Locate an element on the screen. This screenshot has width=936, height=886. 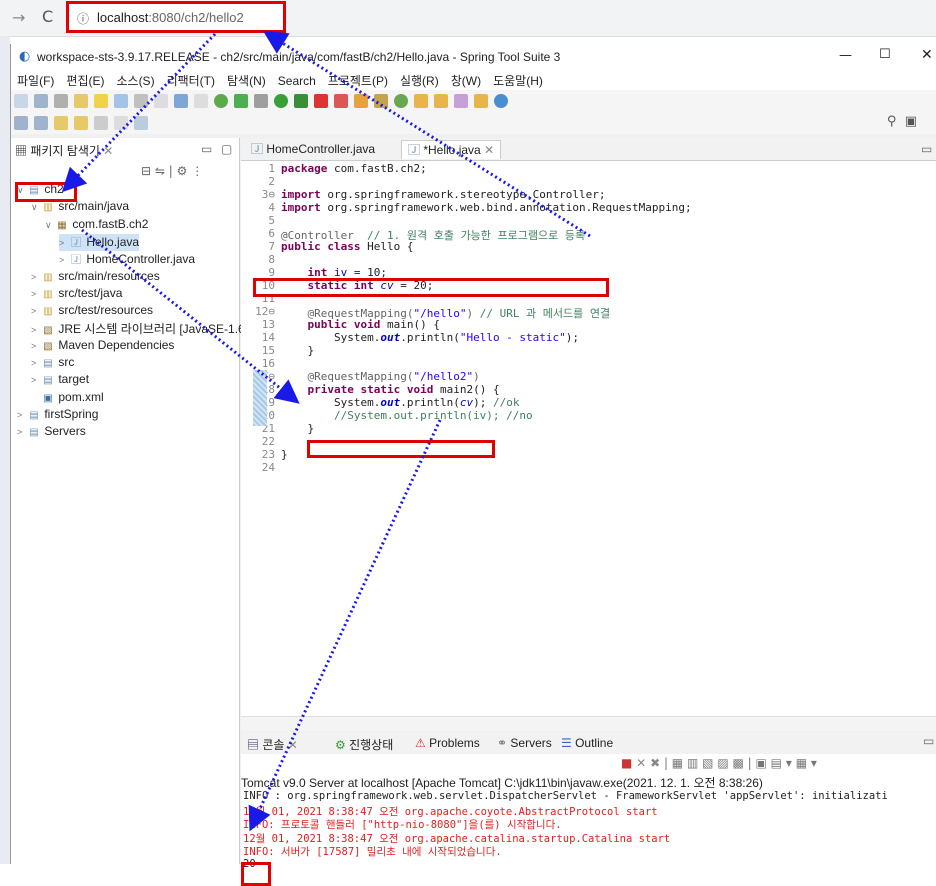
display-console-icon: ▤ ▾ is located at coordinates (781, 763).